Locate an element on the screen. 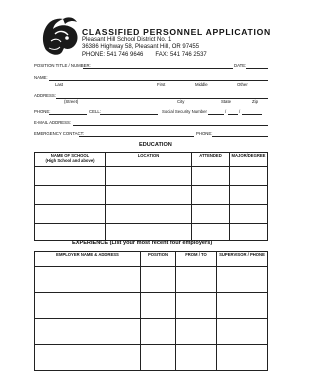 The width and height of the screenshot is (320, 386). district-name: Pleasant Hill School District No. 1 is located at coordinates (127, 40).